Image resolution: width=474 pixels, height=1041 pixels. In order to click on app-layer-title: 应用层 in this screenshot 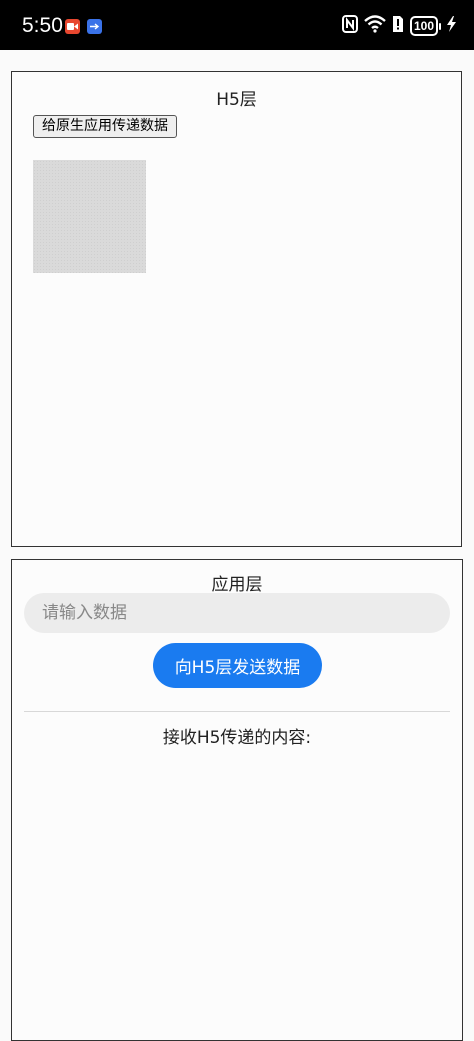, I will do `click(237, 585)`.